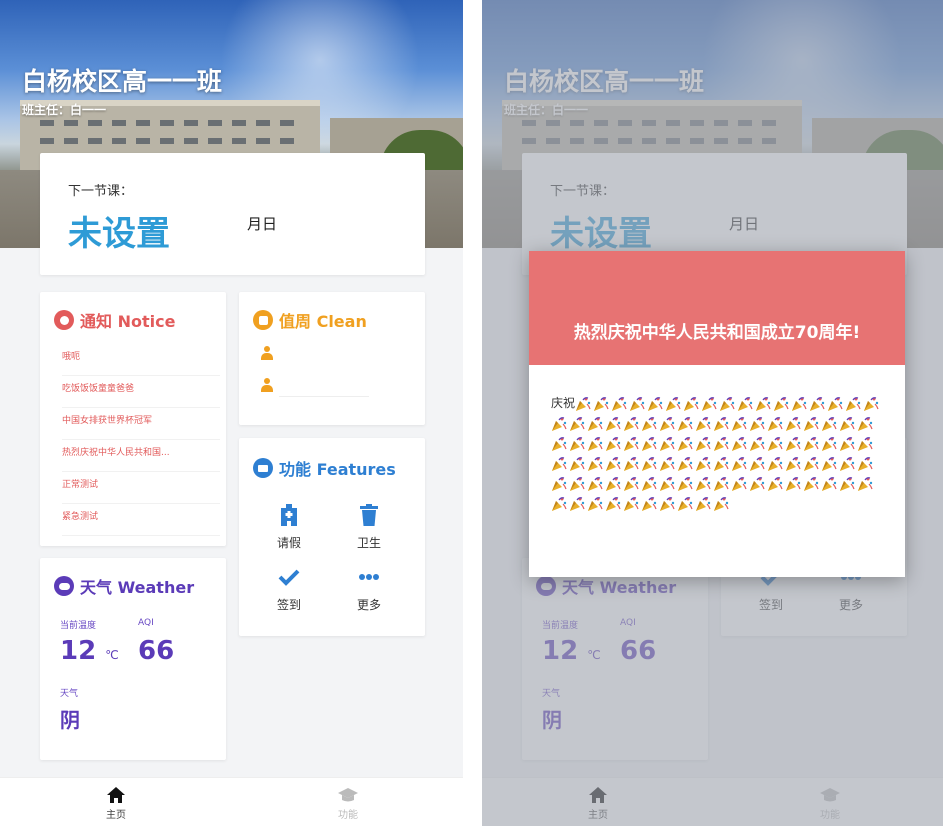  I want to click on notice-item: 紧急测试, so click(141, 520).